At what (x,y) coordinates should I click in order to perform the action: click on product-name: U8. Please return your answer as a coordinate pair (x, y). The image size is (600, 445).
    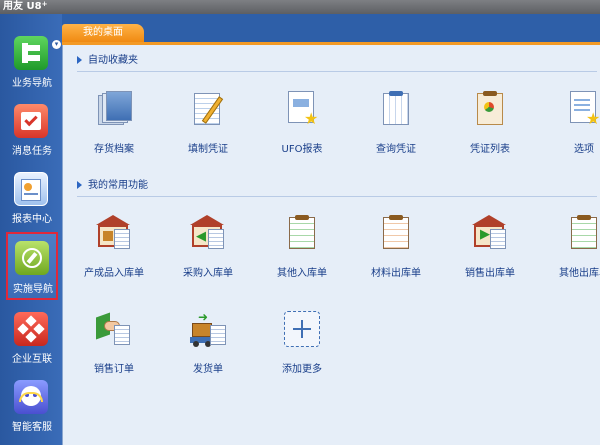
    Looking at the image, I should click on (34, 6).